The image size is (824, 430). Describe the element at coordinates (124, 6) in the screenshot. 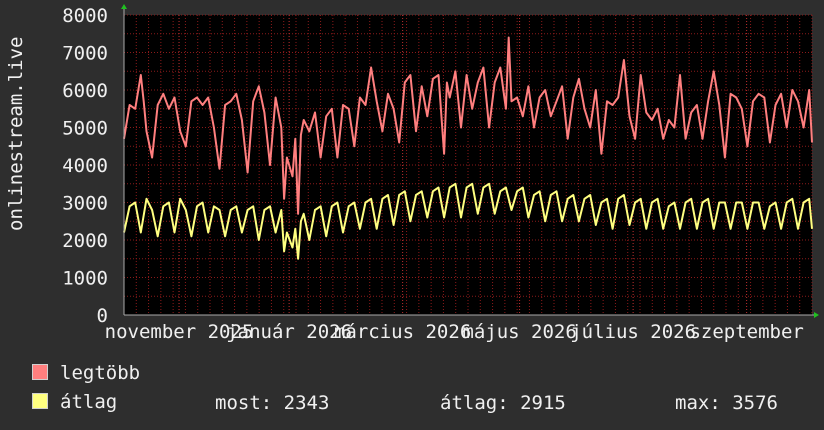

I see `y-axis-arrow` at that location.